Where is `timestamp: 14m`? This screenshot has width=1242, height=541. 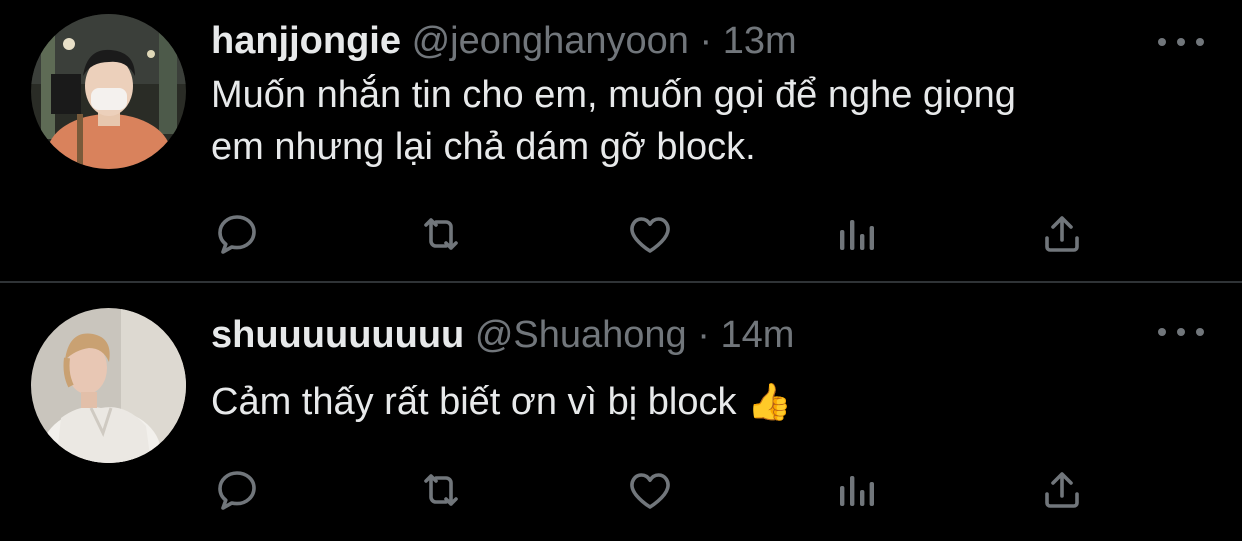
timestamp: 14m is located at coordinates (757, 335).